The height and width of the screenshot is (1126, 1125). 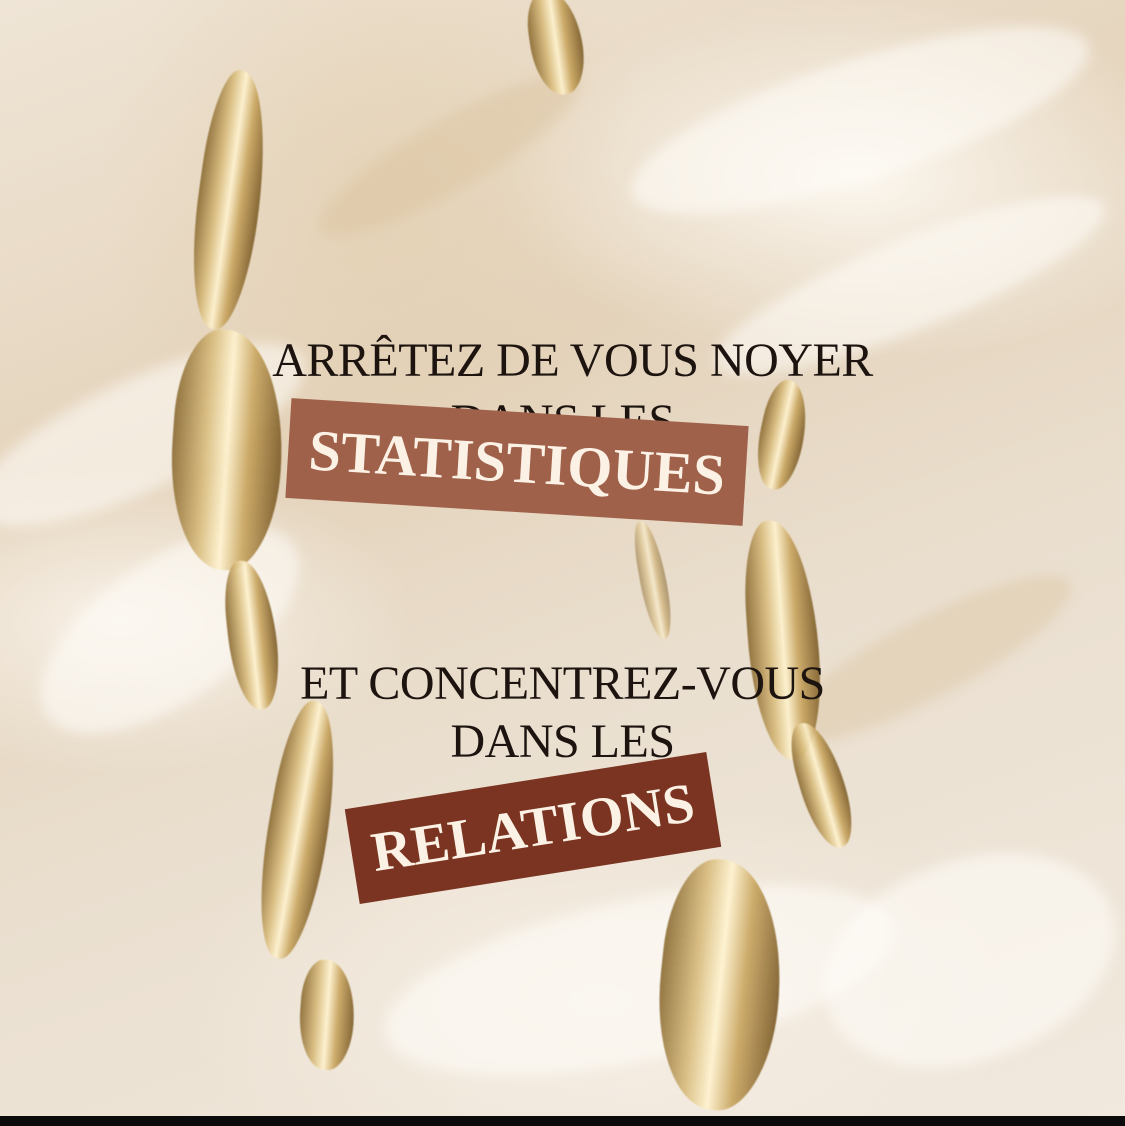 I want to click on bottom-bar, so click(x=562, y=1121).